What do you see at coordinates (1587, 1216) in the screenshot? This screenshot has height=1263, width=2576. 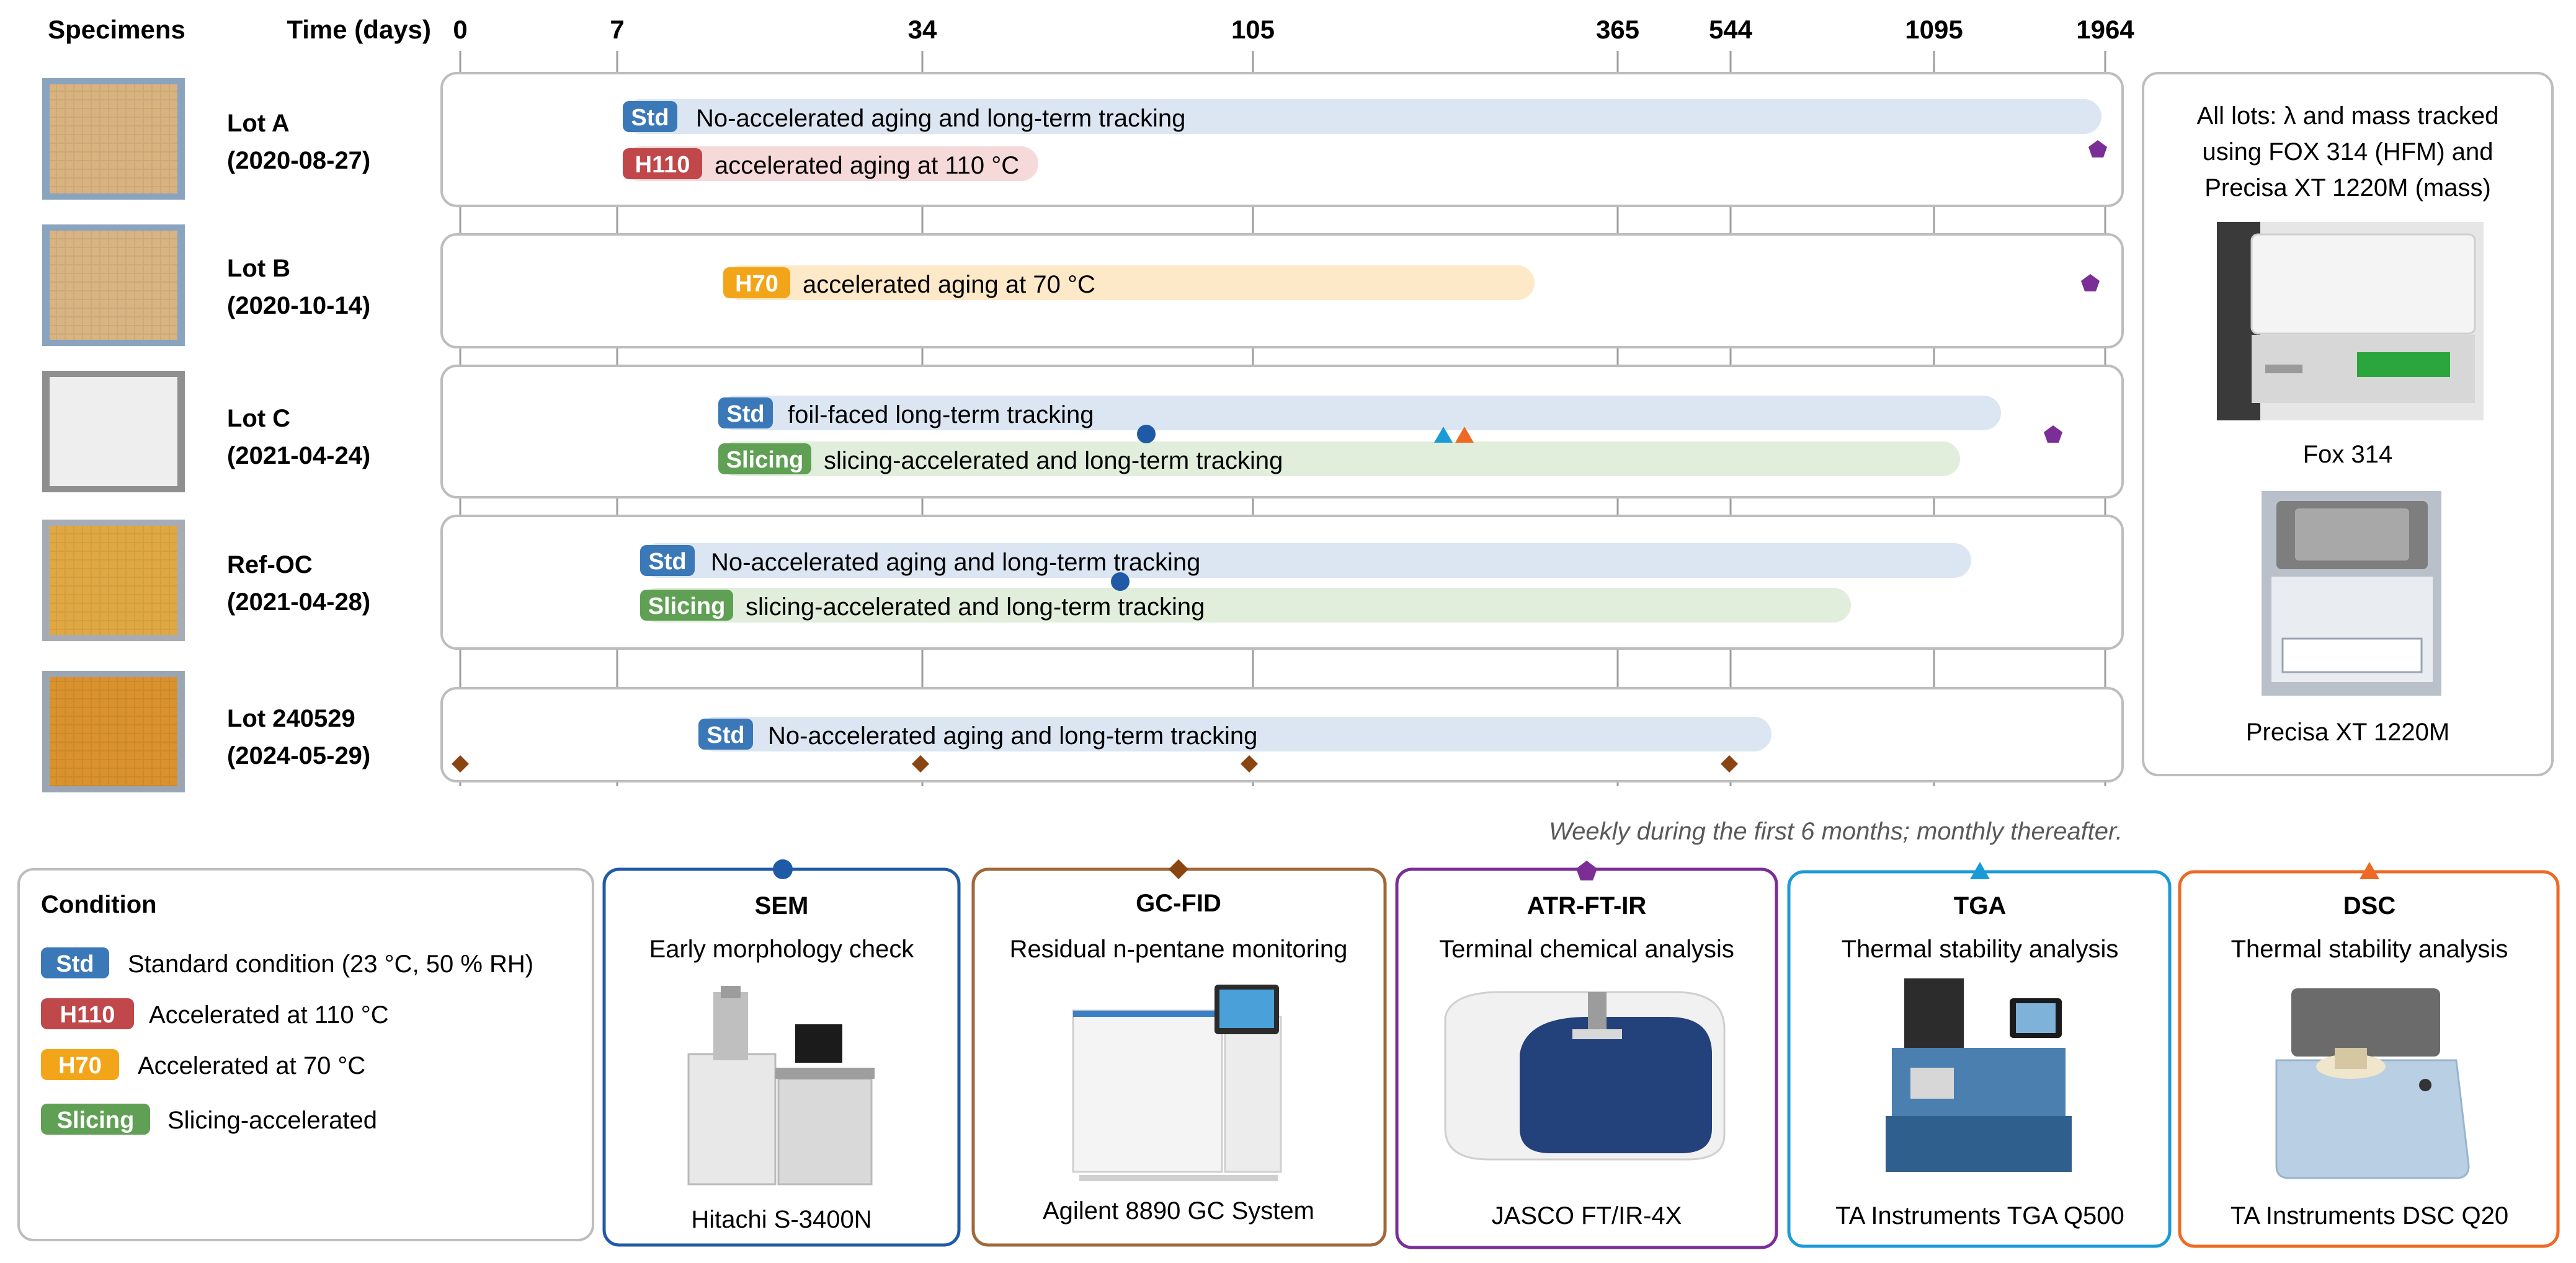 I see `instrument-model: JASCO FT/IR-4X` at bounding box center [1587, 1216].